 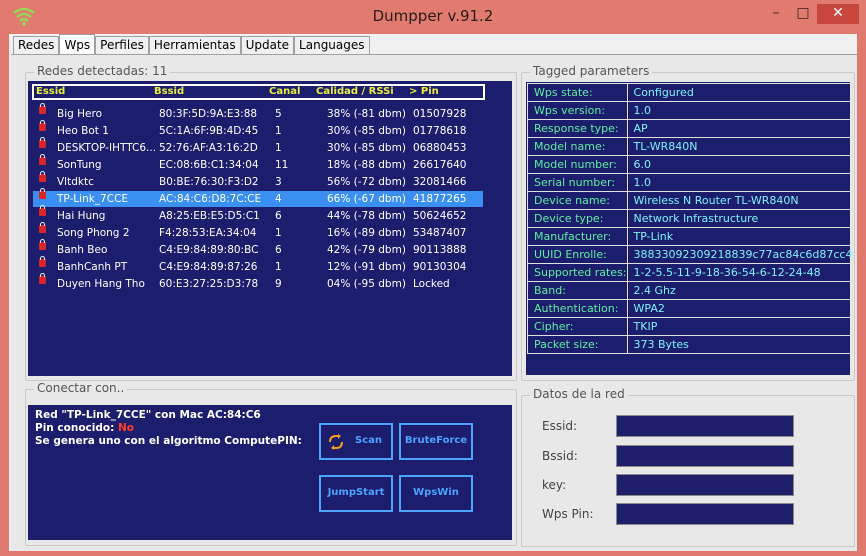 I want to click on parameter-name: Response type:, so click(x=577, y=128).